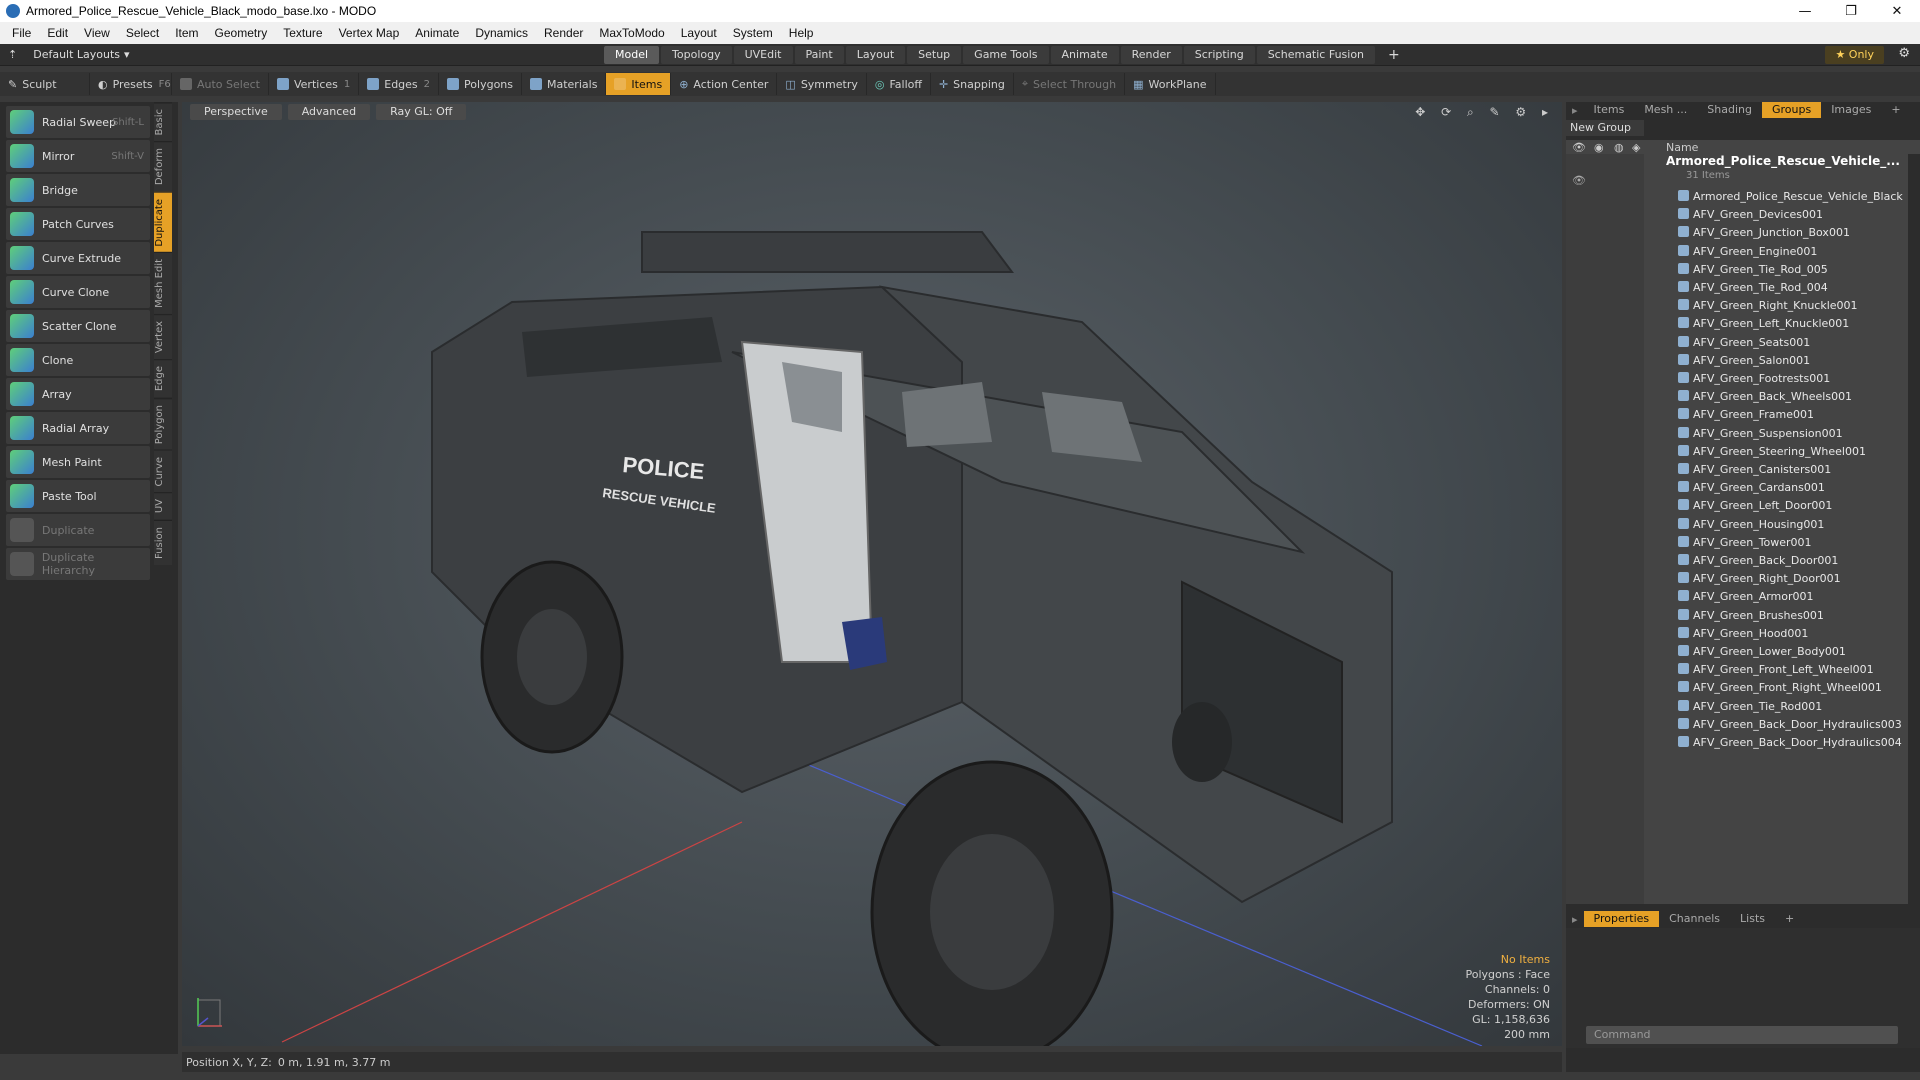 This screenshot has height=1080, width=1920. Describe the element at coordinates (724, 84) in the screenshot. I see `action-center-button: ⊕ Action Center` at that location.